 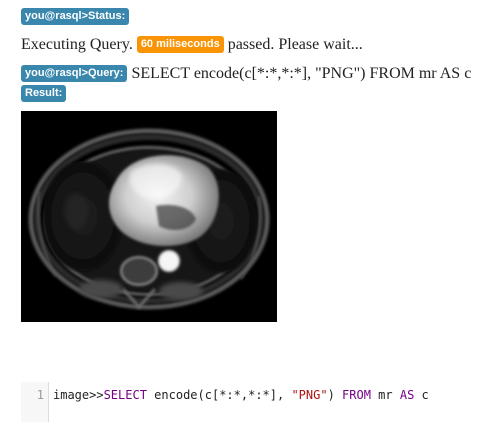 I want to click on result-label-badge: Result:, so click(x=44, y=93).